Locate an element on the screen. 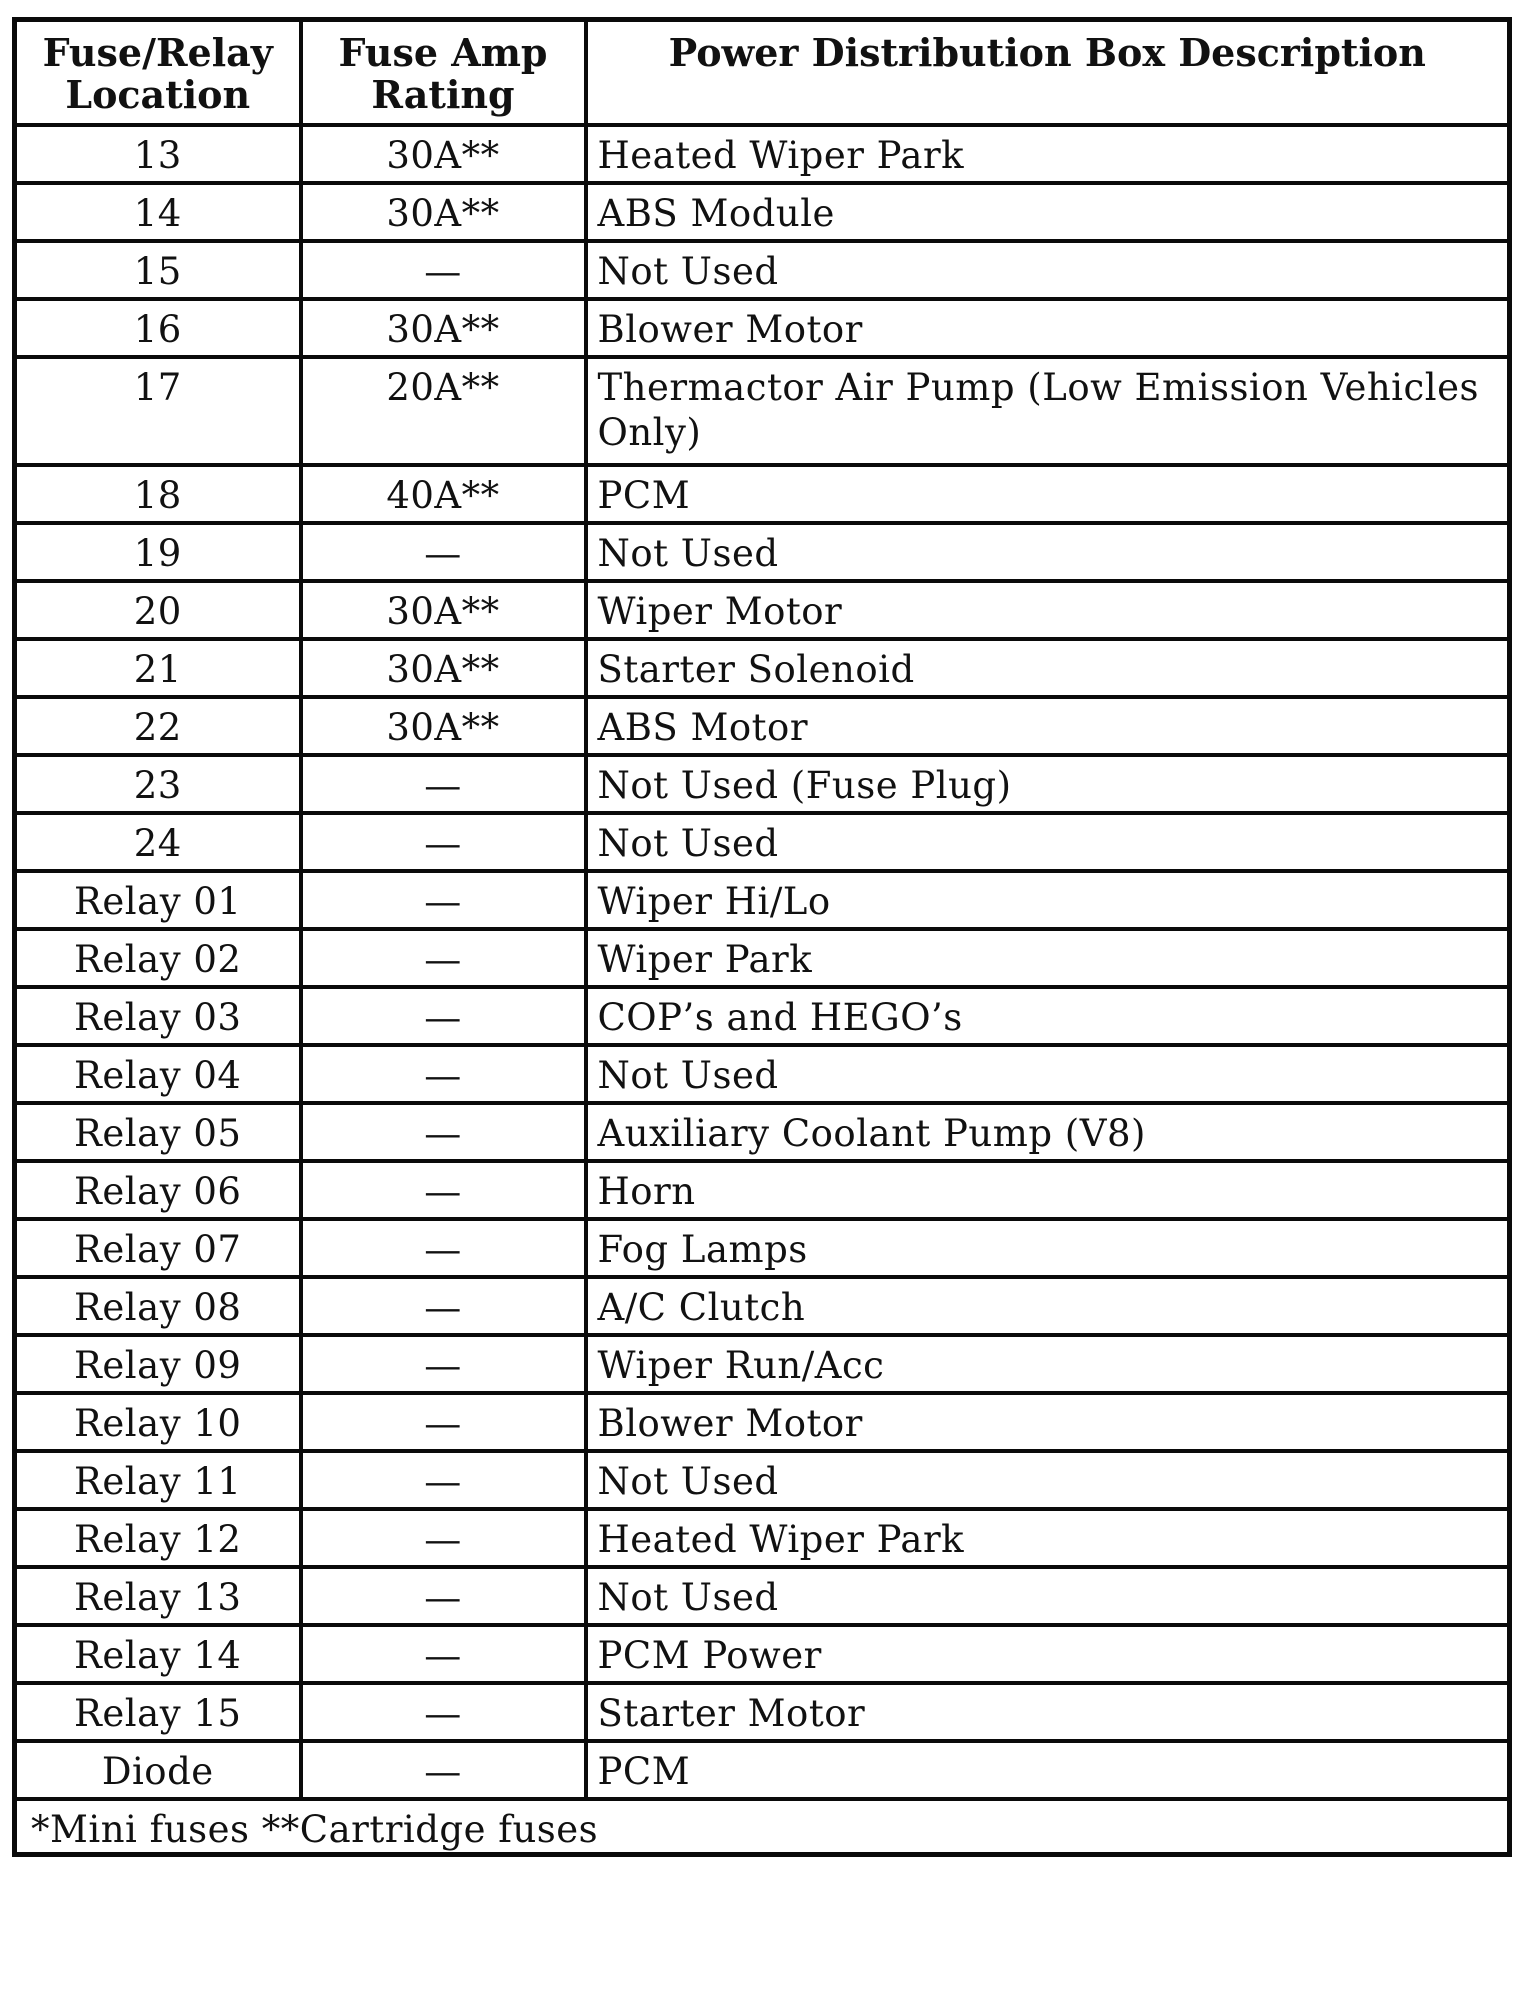 Image resolution: width=1526 pixels, height=2001 pixels. footnote: *Mini fuses **Cartridge fuses is located at coordinates (762, 1826).